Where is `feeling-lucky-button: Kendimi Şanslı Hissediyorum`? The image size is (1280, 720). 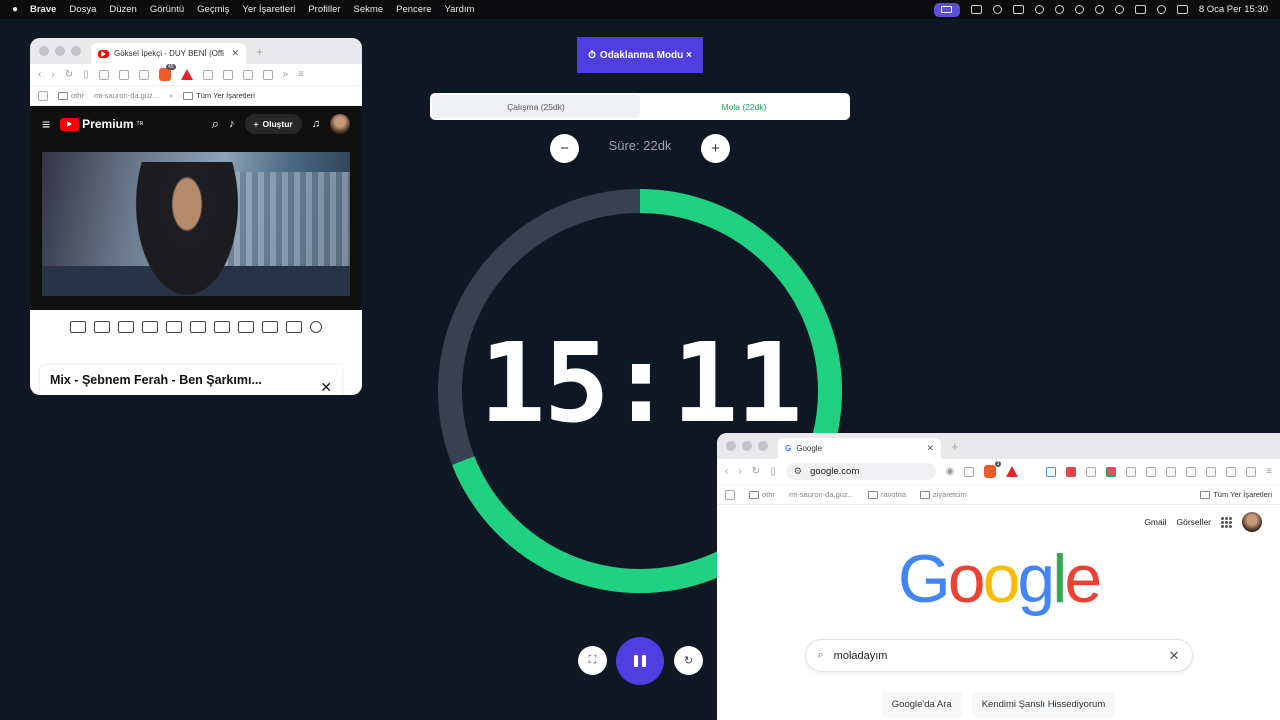
feeling-lucky-button: Kendimi Şanslı Hissediyorum is located at coordinates (1043, 704).